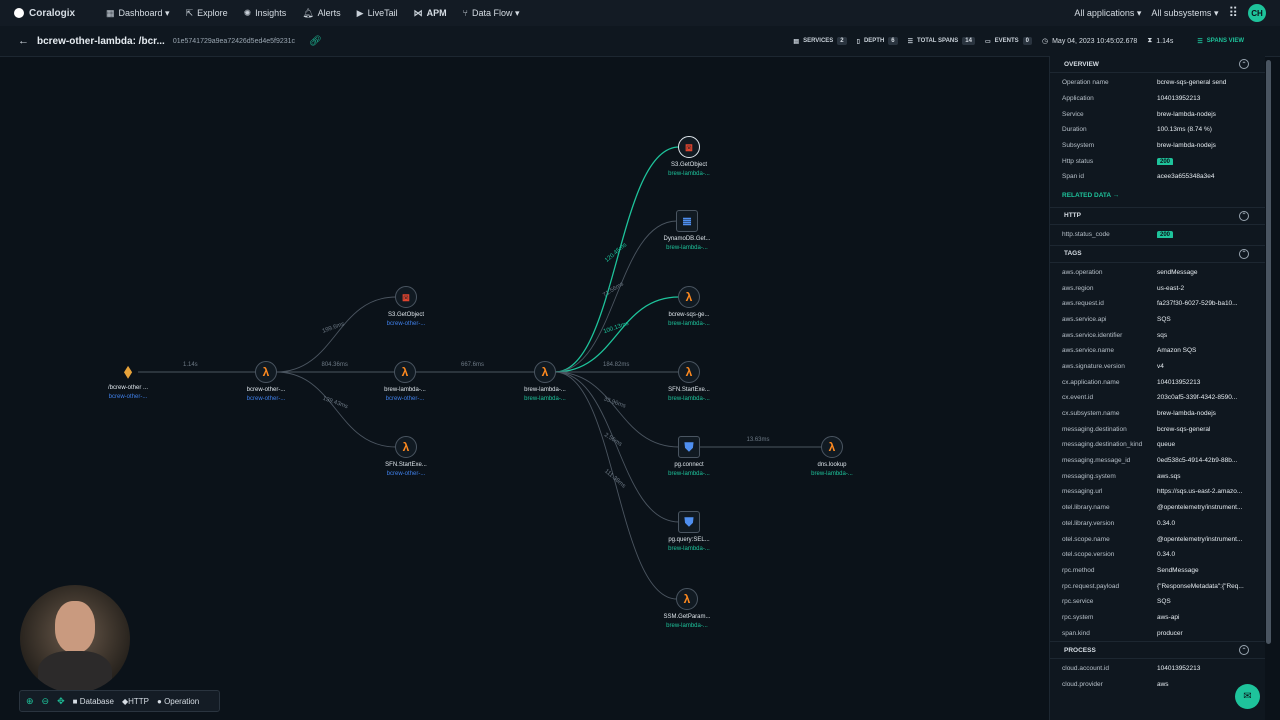 The width and height of the screenshot is (1280, 720). What do you see at coordinates (1186, 177) in the screenshot?
I see `attribute-value: acee3a655348a3e4` at bounding box center [1186, 177].